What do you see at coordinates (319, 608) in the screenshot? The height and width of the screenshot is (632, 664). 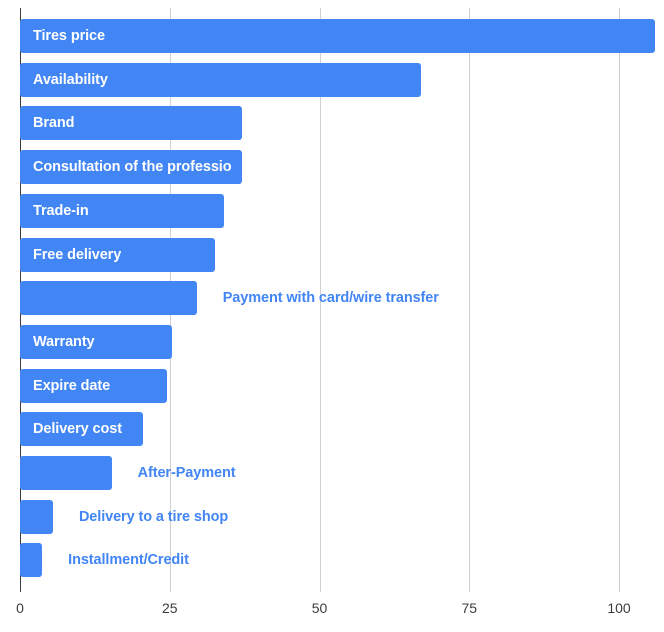 I see `x-tick-label: 50` at bounding box center [319, 608].